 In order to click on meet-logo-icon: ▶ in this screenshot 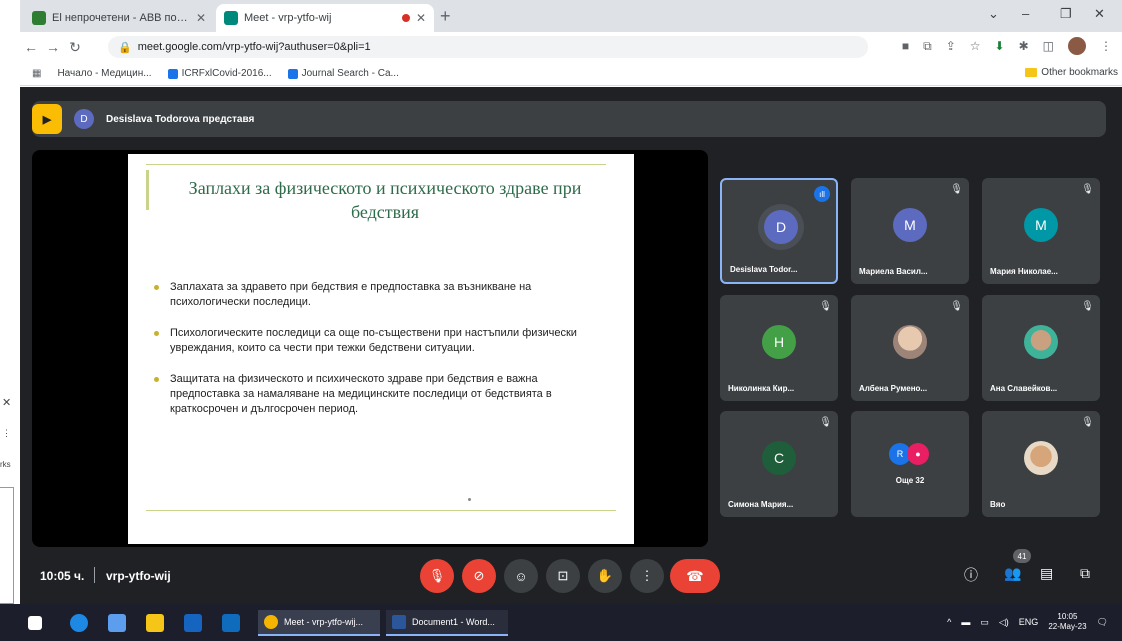, I will do `click(47, 119)`.